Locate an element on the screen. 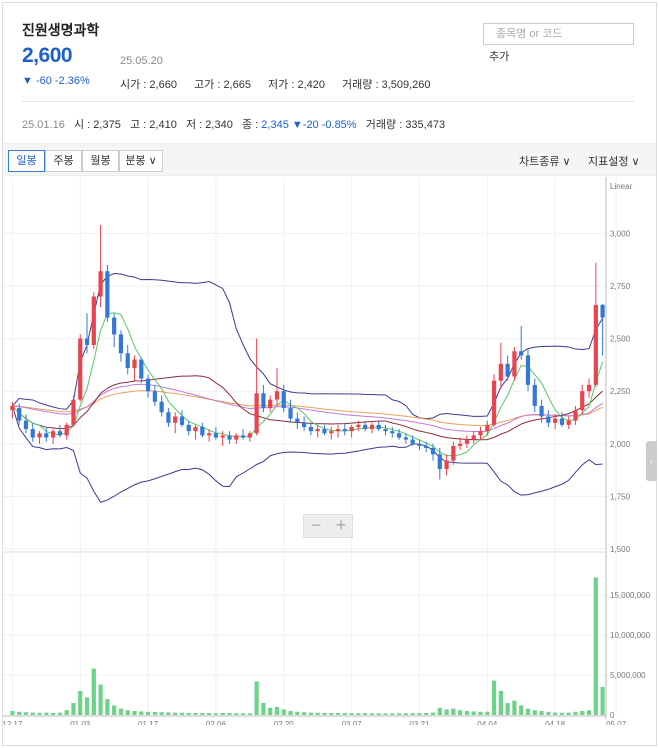 The image size is (659, 748). x-tick-label: 12.17 is located at coordinates (13, 722).